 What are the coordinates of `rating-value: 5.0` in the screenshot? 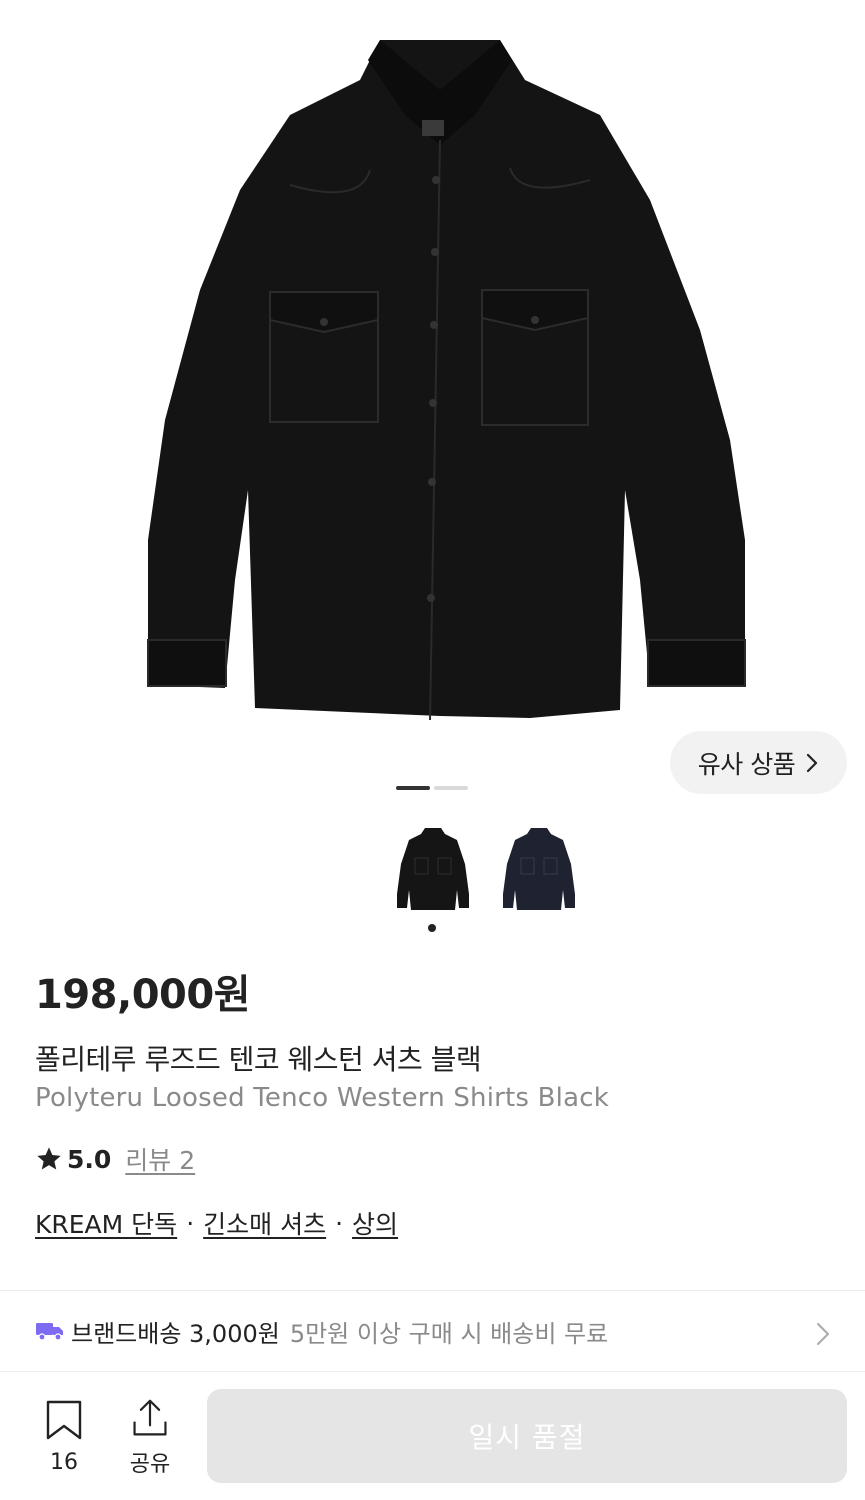 It's located at (89, 1159).